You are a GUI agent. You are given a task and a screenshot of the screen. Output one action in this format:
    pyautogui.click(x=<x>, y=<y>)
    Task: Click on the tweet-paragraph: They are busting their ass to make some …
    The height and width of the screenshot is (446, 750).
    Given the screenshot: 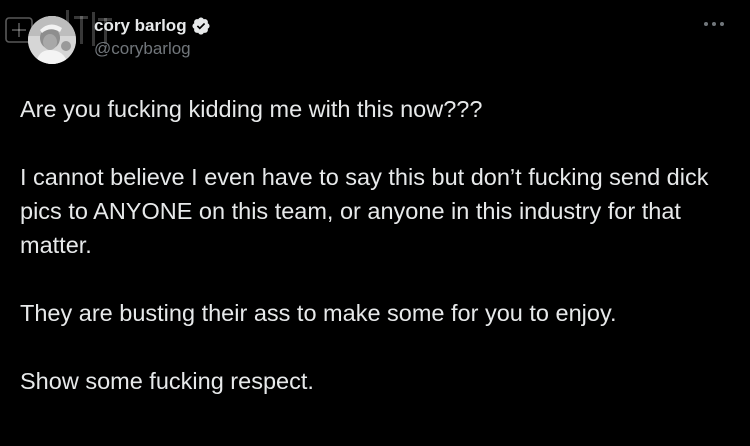 What is the action you would take?
    pyautogui.click(x=318, y=313)
    